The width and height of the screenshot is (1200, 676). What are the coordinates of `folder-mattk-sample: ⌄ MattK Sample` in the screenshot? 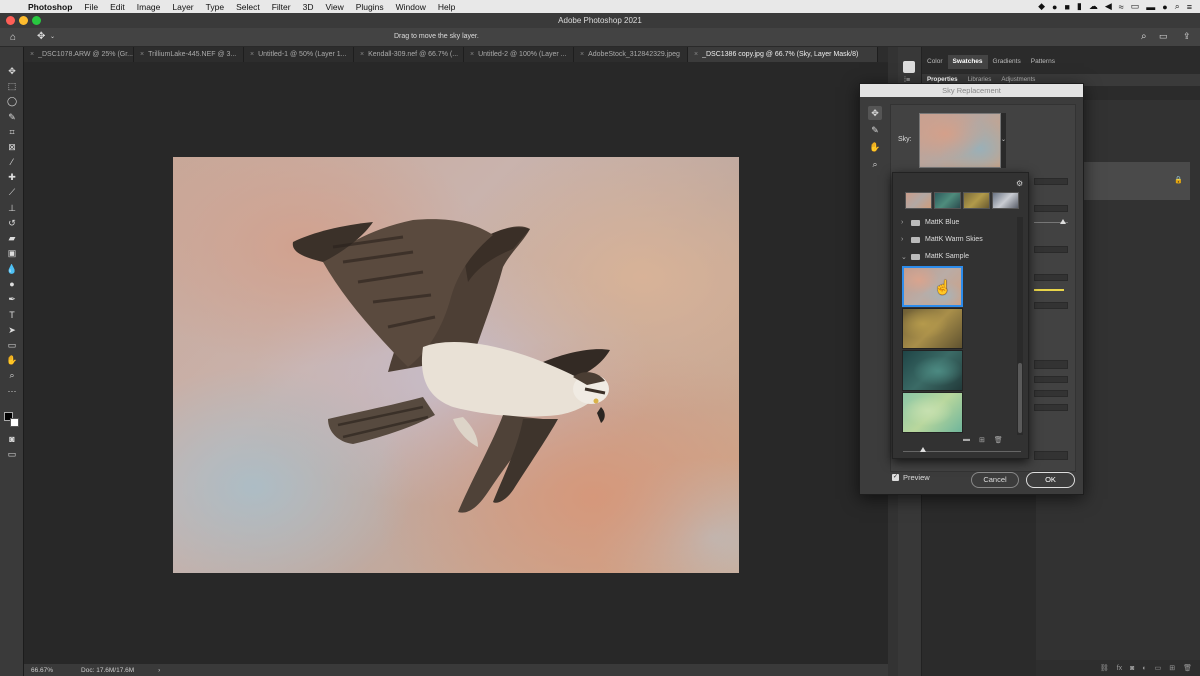 It's located at (958, 256).